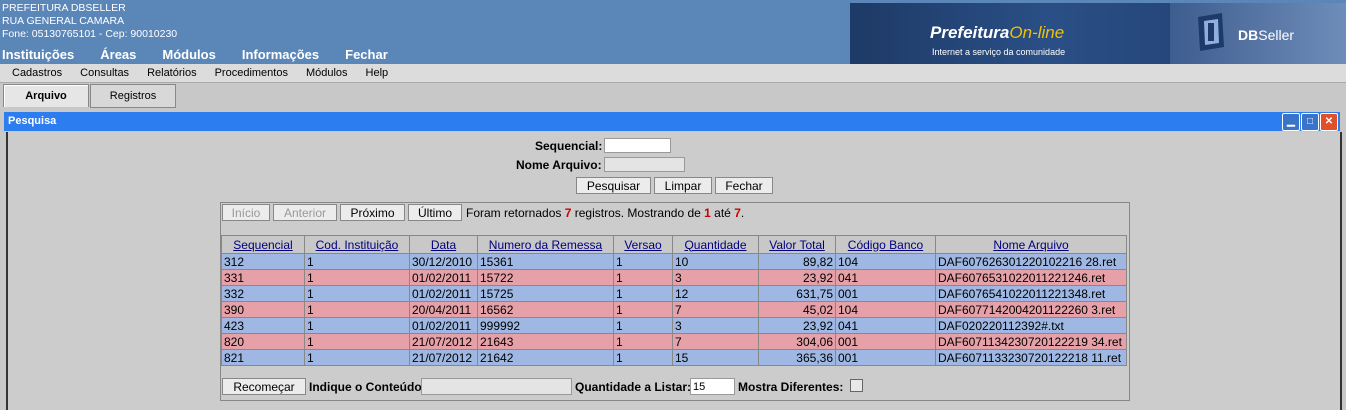 The image size is (1346, 410). What do you see at coordinates (1329, 122) in the screenshot?
I see `close-icon: ✕` at bounding box center [1329, 122].